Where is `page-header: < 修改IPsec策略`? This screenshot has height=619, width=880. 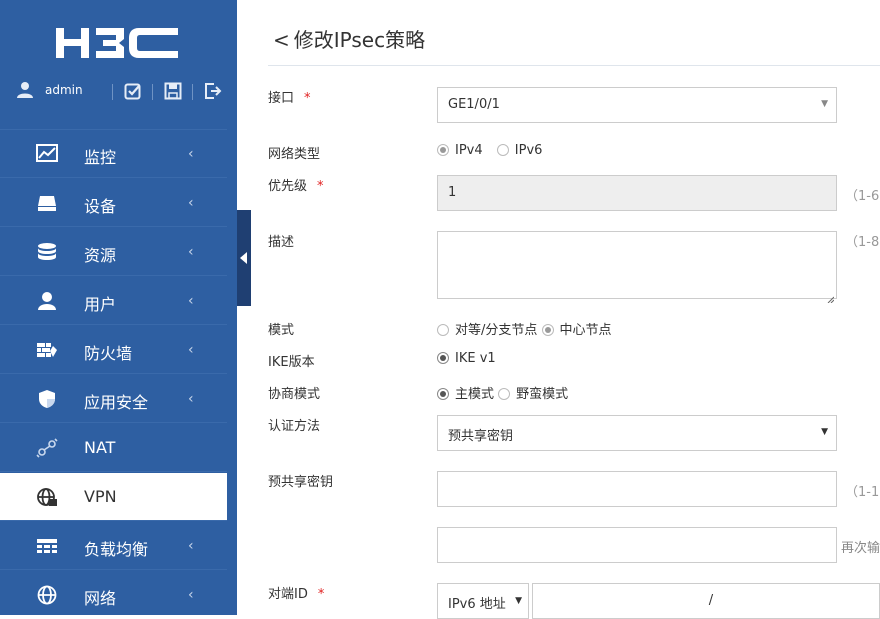
page-header: < 修改IPsec策略 is located at coordinates (349, 38).